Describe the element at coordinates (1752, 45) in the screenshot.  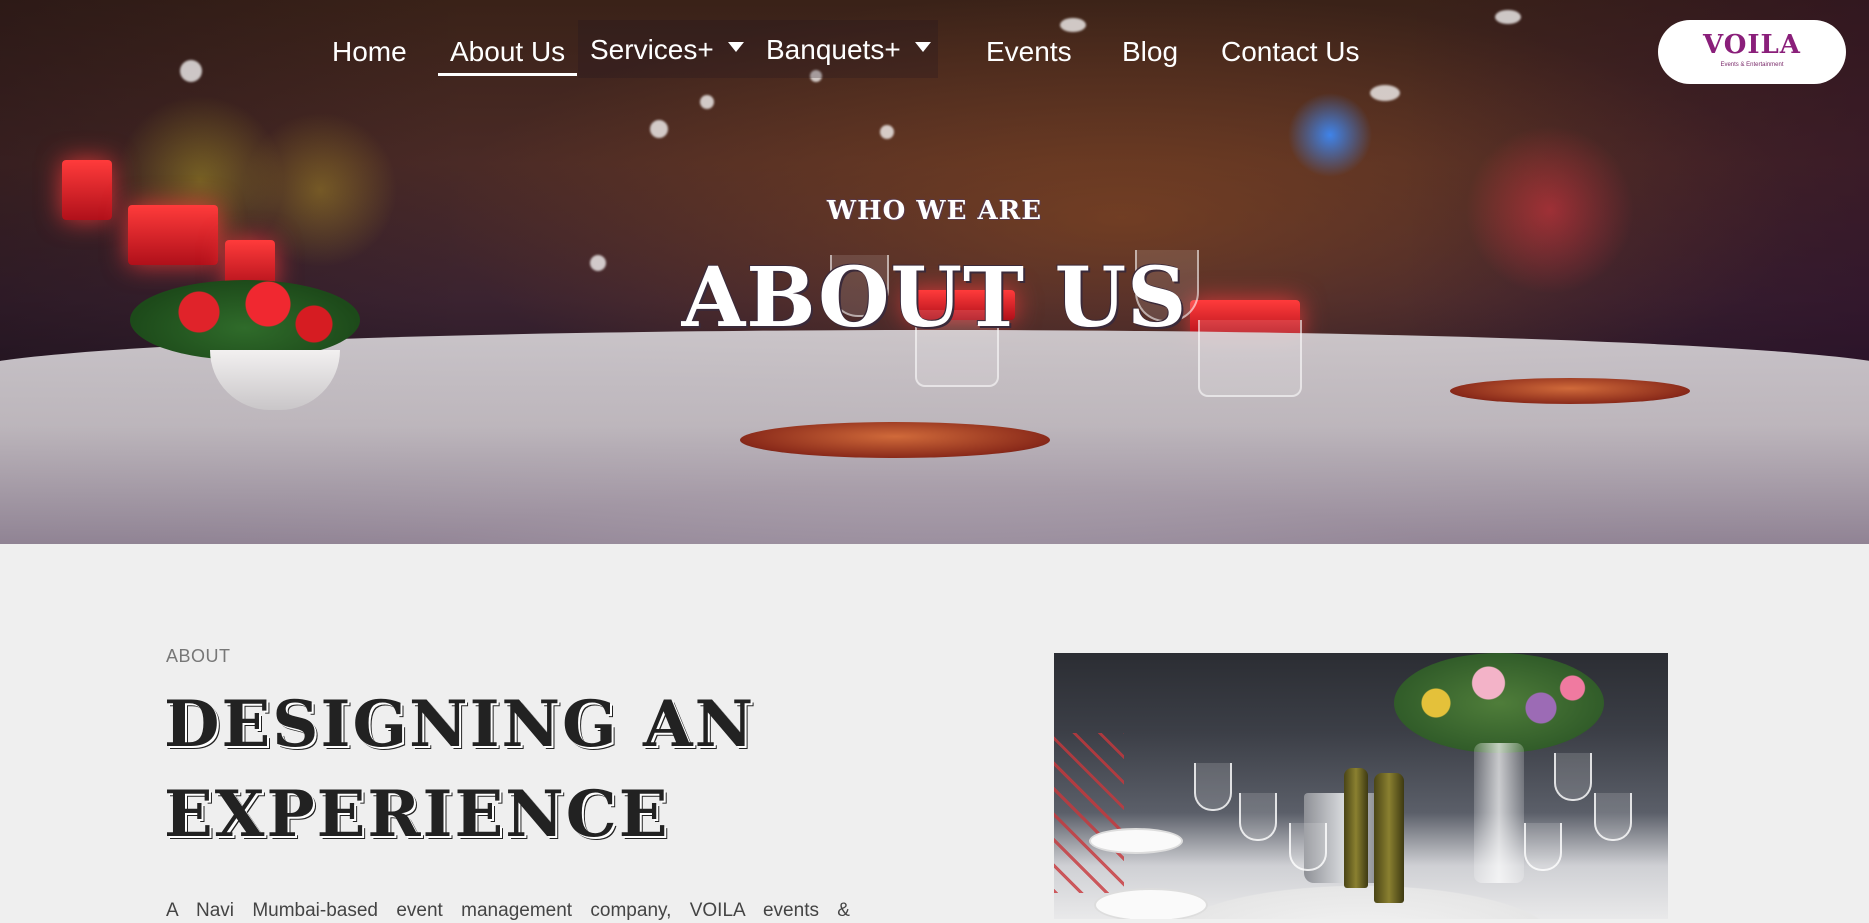
I see `logo-wordmark: VOILA` at that location.